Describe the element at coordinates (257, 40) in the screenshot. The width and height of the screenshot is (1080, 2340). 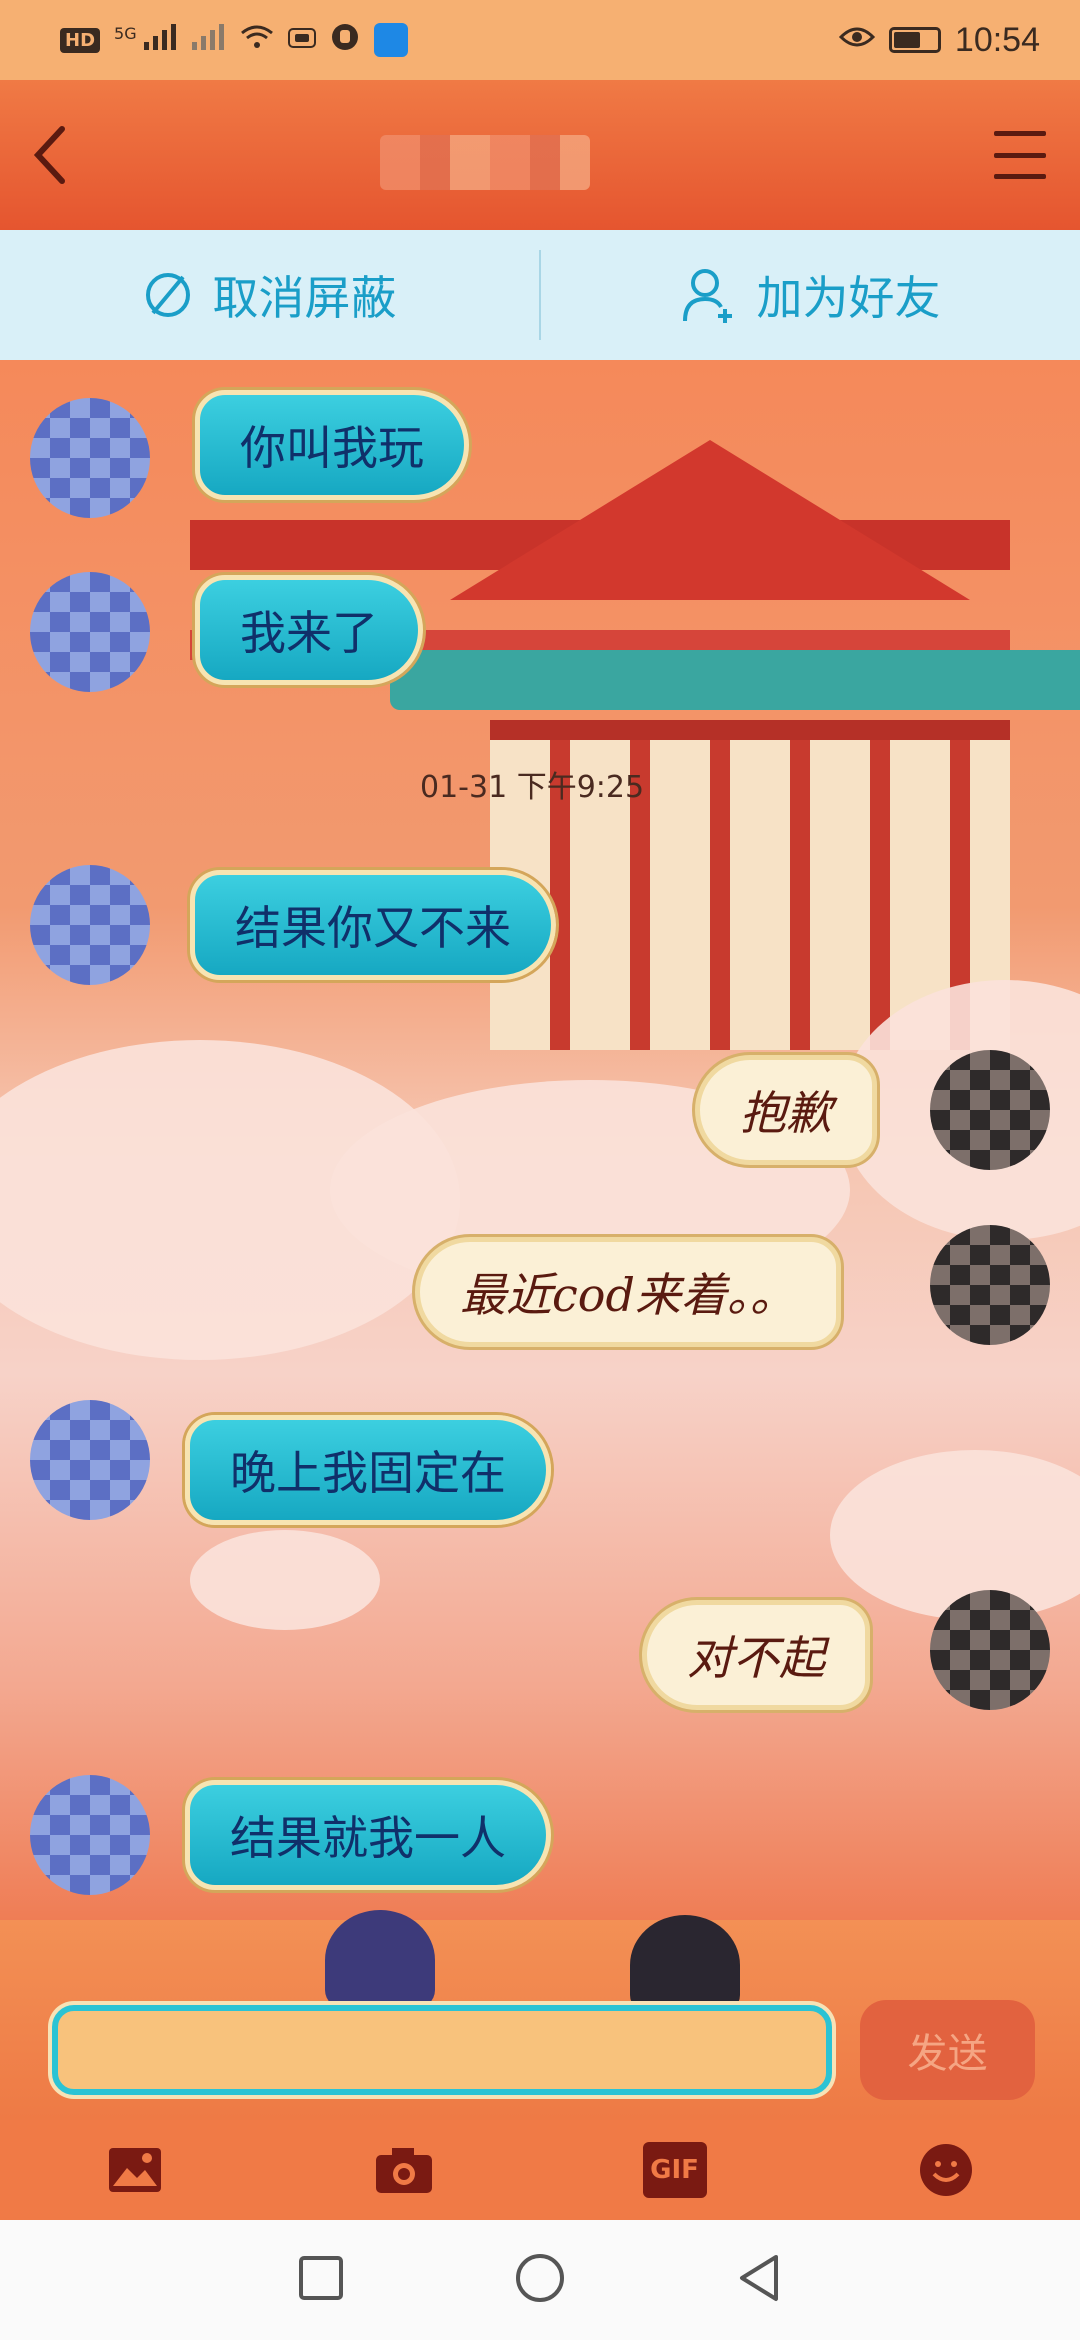
I see `wifi-icon` at that location.